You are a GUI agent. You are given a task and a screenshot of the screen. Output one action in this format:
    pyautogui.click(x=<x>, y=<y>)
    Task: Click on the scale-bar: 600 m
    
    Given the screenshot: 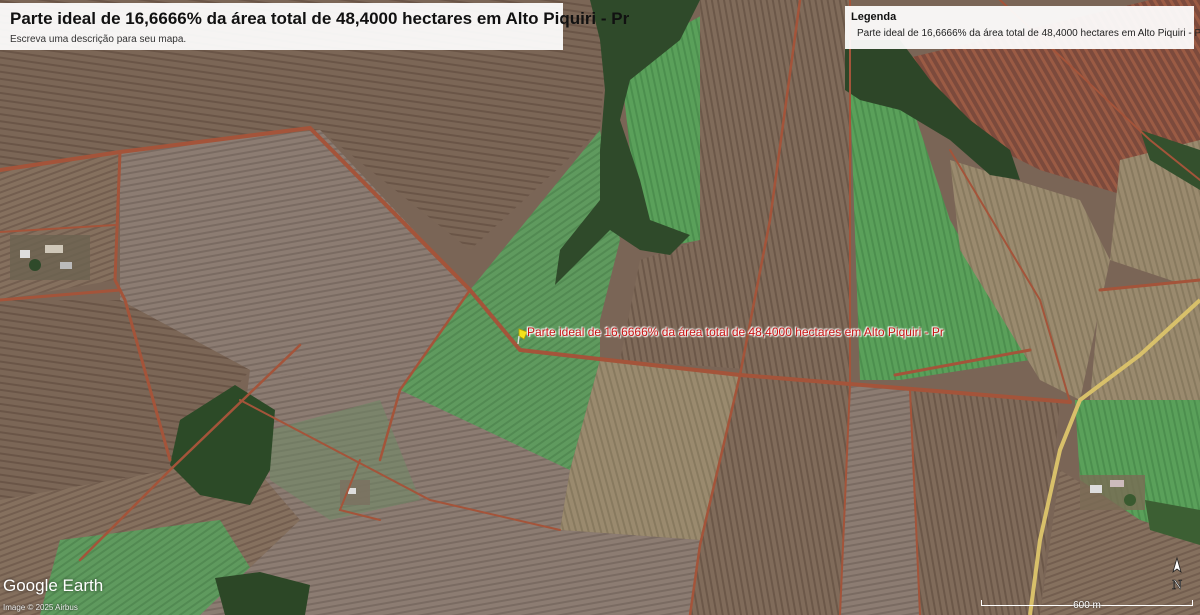 What is the action you would take?
    pyautogui.click(x=1087, y=605)
    